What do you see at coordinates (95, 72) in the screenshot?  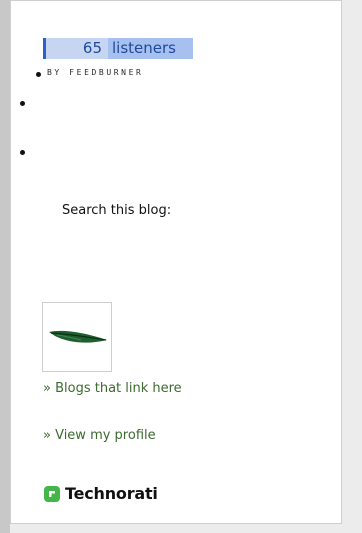 I see `feedburner-byline: BY FEEDBURNER` at bounding box center [95, 72].